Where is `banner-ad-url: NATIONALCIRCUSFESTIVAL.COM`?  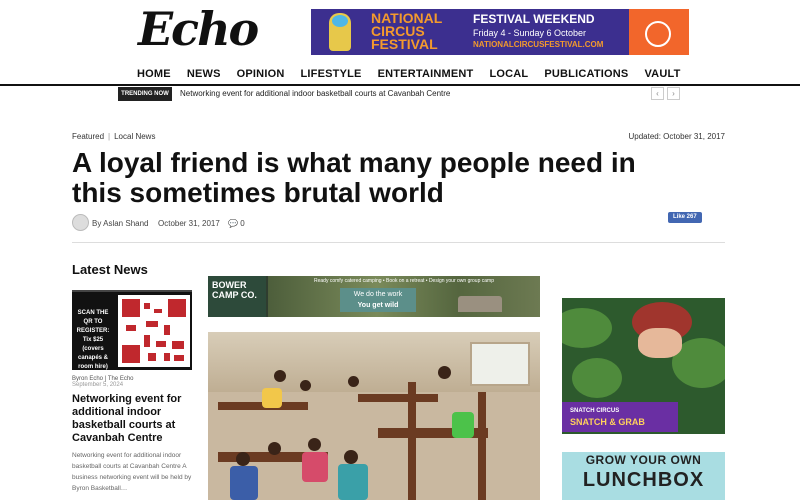 banner-ad-url: NATIONALCIRCUSFESTIVAL.COM is located at coordinates (538, 44).